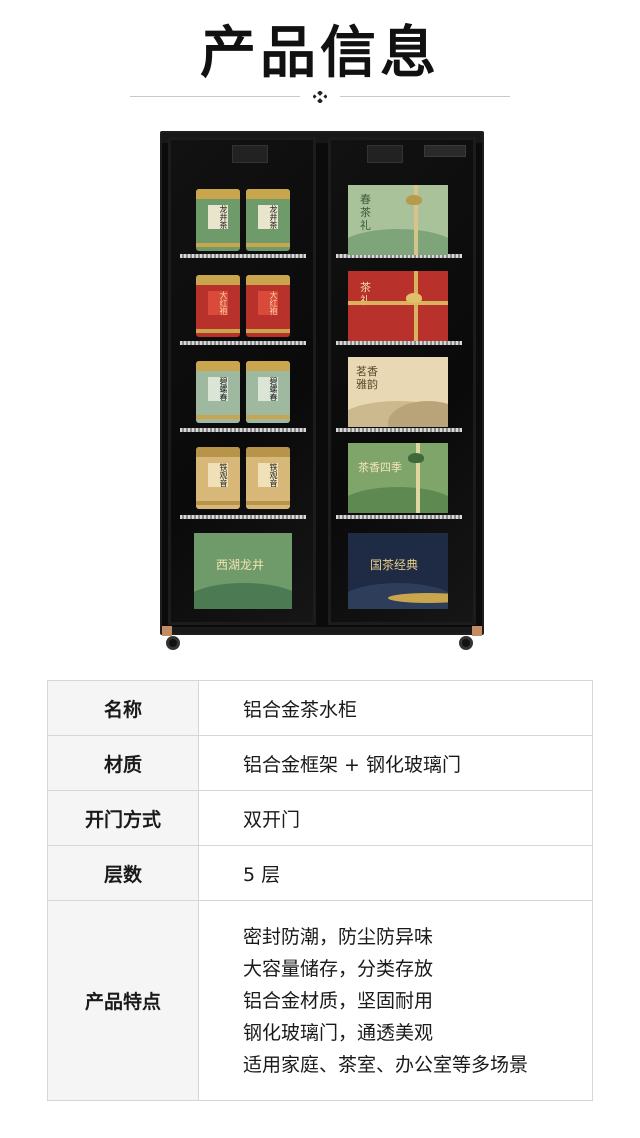 Image resolution: width=640 pixels, height=1138 pixels. What do you see at coordinates (445, 151) in the screenshot?
I see `control-panel` at bounding box center [445, 151].